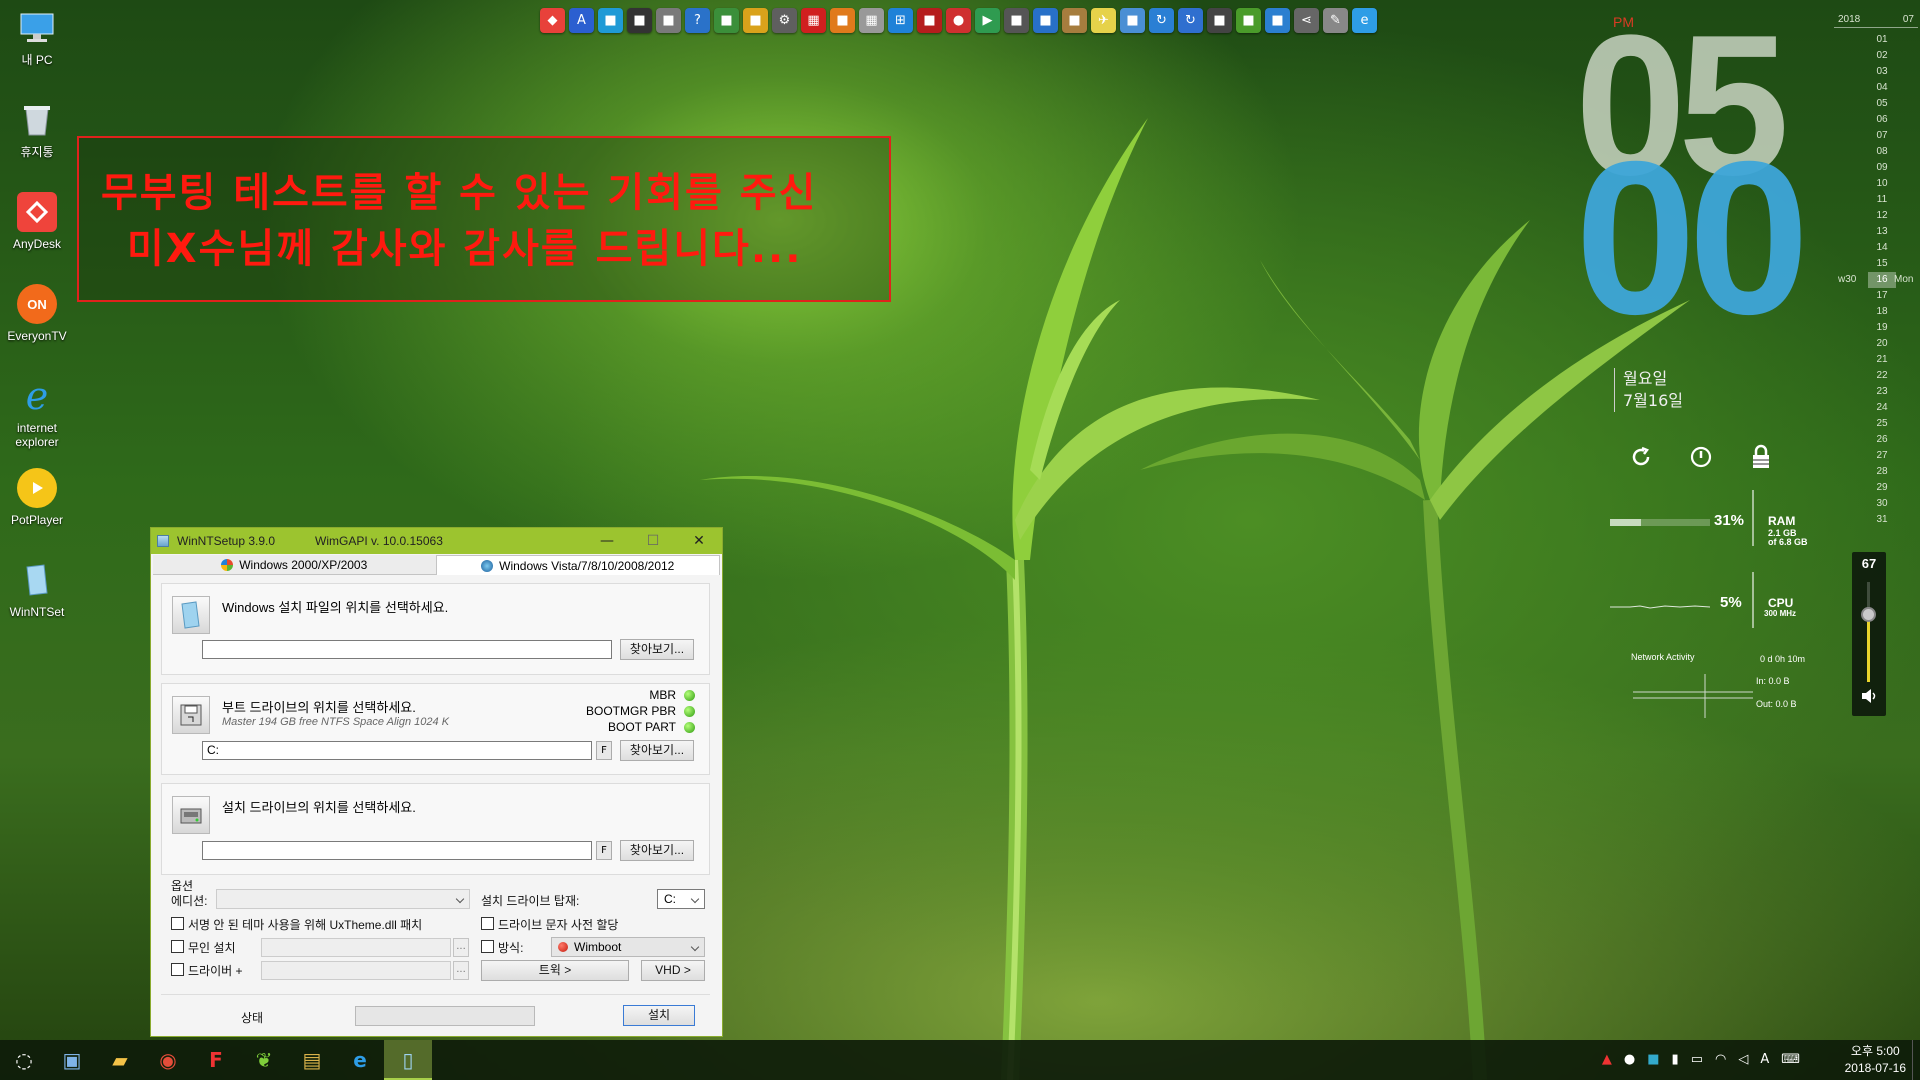  I want to click on desktop-icon-internet-explorer: e internet explorer, so click(37, 418).